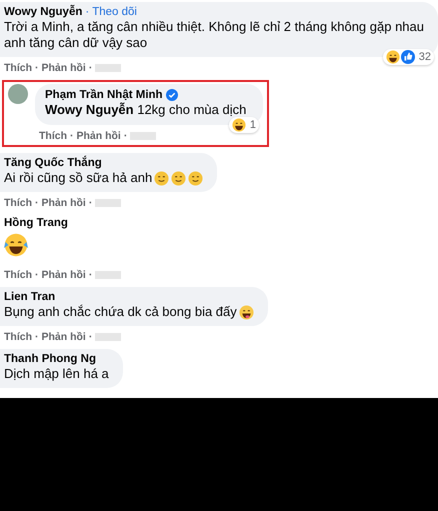  Describe the element at coordinates (246, 312) in the screenshot. I see `tongue-face-icon` at that location.